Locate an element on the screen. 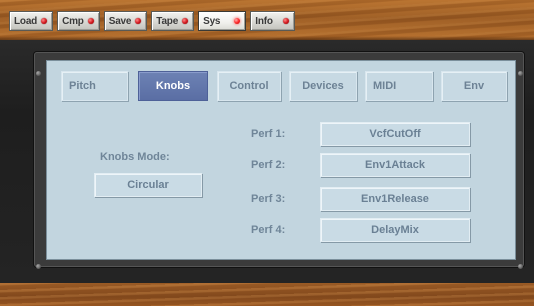 The width and height of the screenshot is (534, 306). tab-knobs-label: Knobs is located at coordinates (173, 86).